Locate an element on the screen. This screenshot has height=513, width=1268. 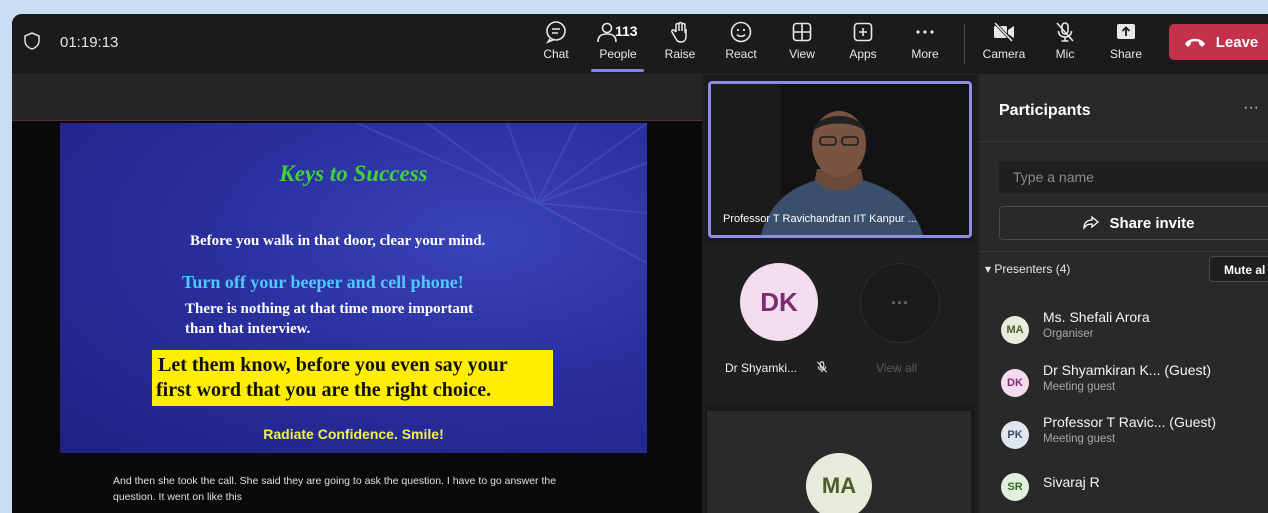
ellipsis-icon is located at coordinates (925, 32).